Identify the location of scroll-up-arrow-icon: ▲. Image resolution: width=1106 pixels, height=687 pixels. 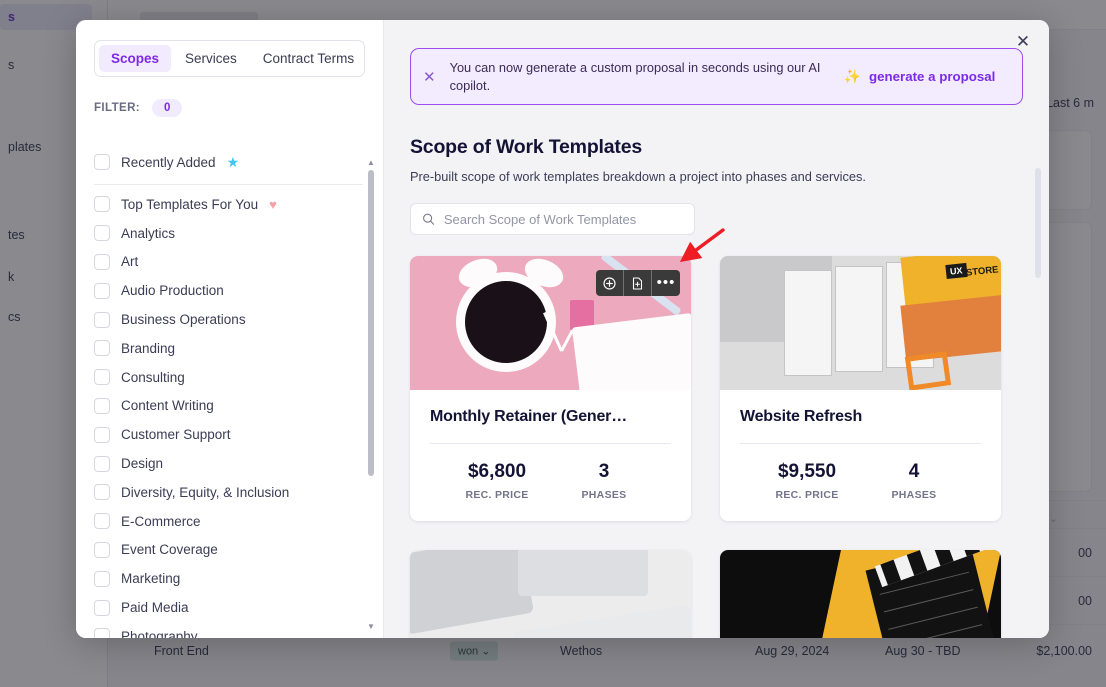
(371, 163).